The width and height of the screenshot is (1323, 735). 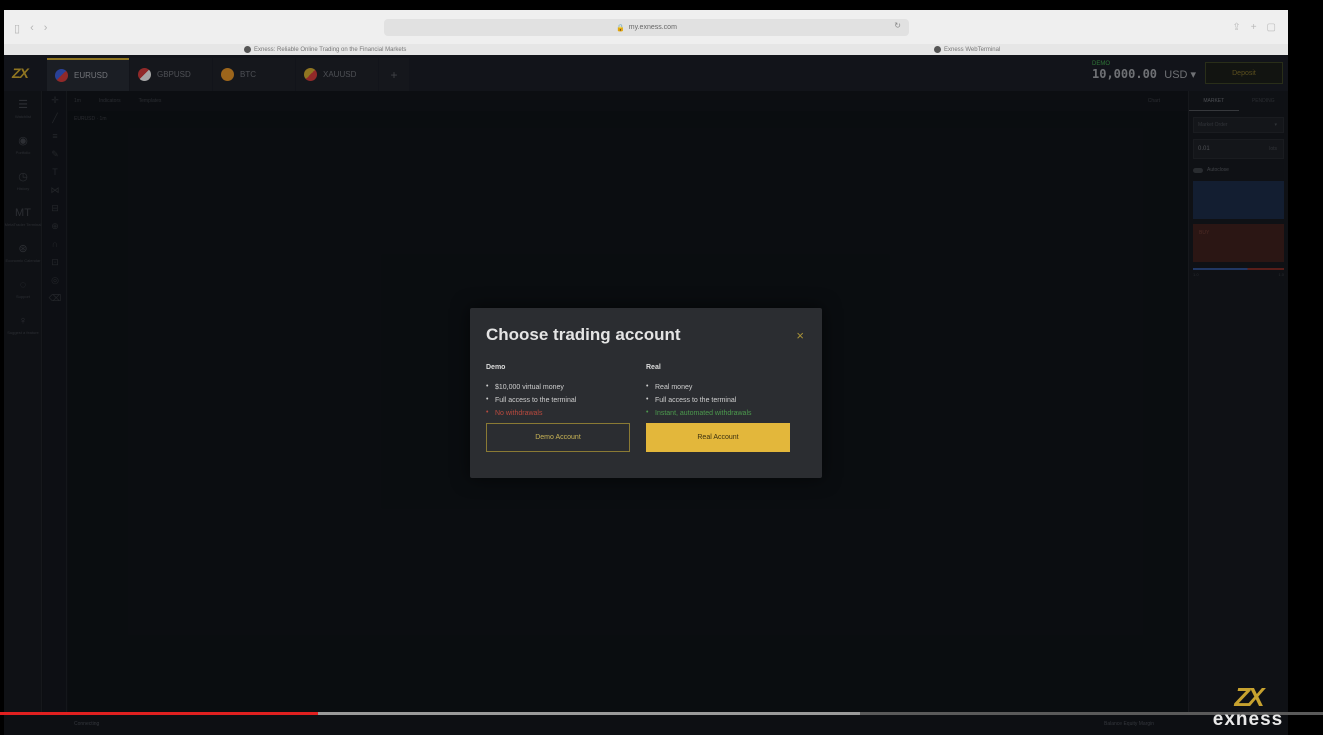 What do you see at coordinates (800, 335) in the screenshot?
I see `close-icon: ×` at bounding box center [800, 335].